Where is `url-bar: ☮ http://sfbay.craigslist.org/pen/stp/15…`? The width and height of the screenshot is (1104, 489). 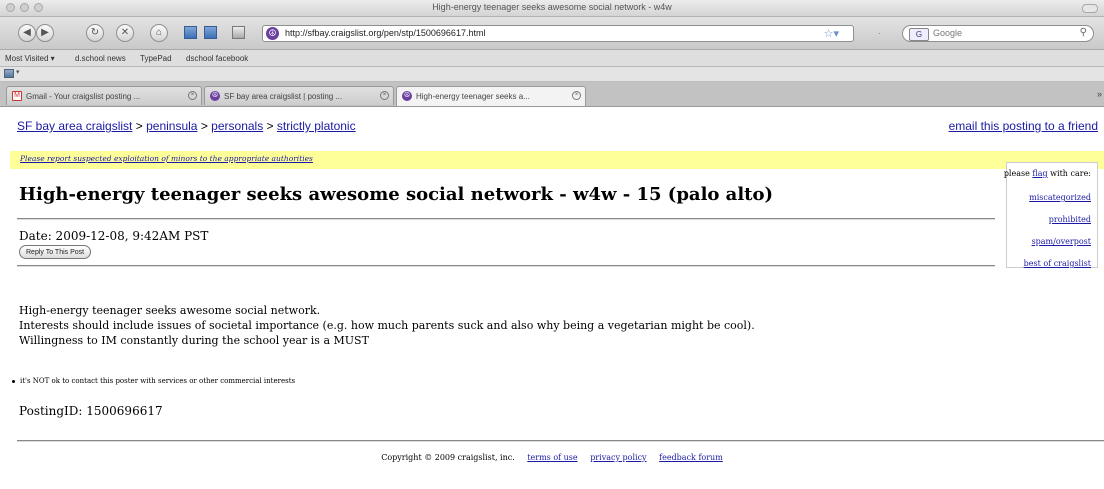 url-bar: ☮ http://sfbay.craigslist.org/pen/stp/15… is located at coordinates (558, 33).